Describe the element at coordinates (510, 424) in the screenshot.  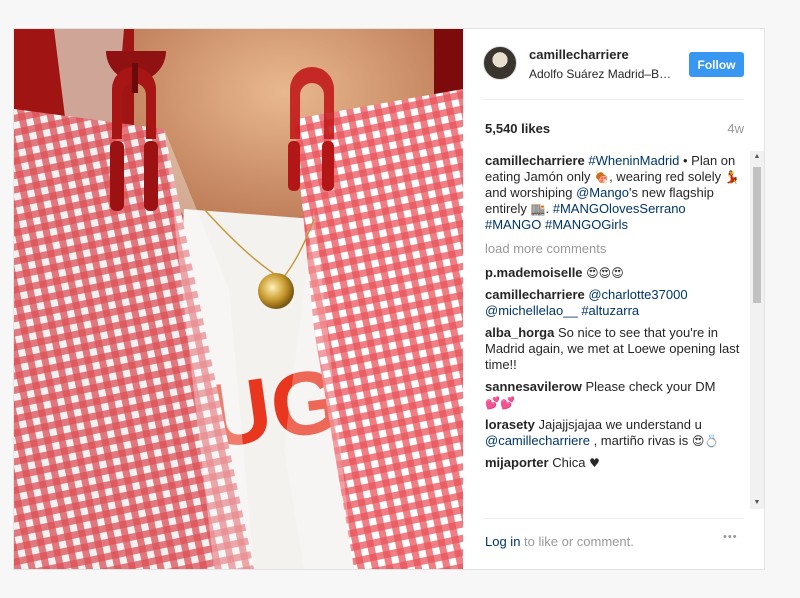
I see `comment-username: lorasety` at that location.